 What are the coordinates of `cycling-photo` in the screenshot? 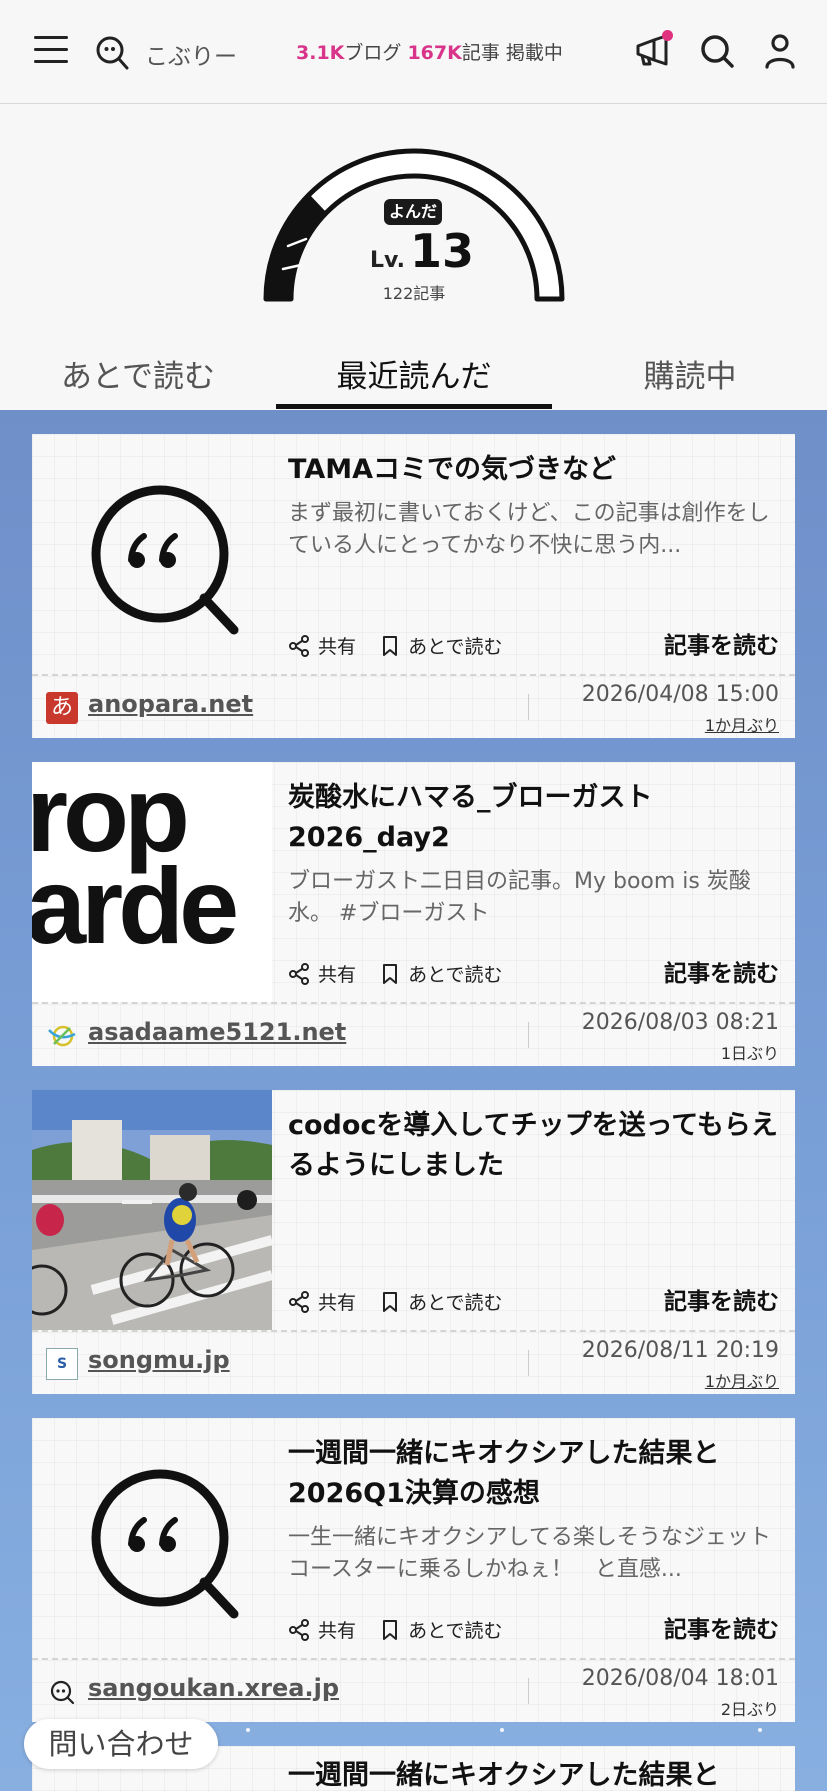 It's located at (152, 1210).